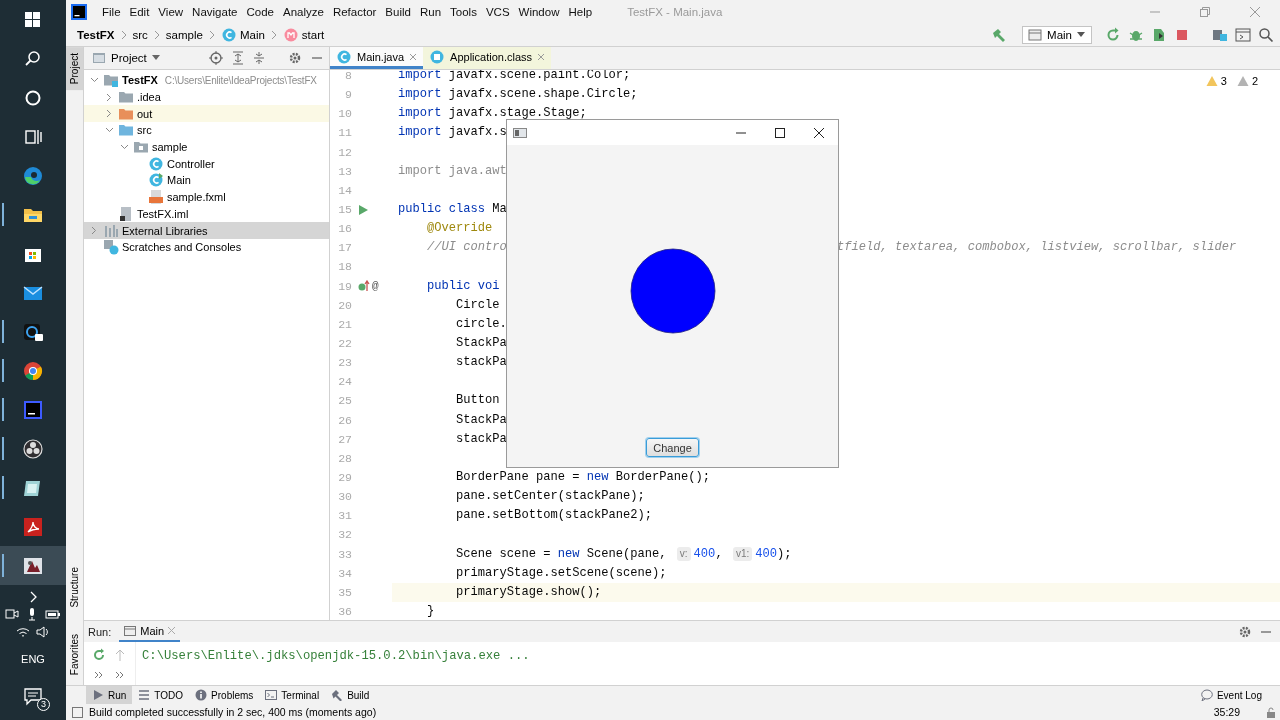 This screenshot has height=720, width=1280. What do you see at coordinates (1159, 35) in the screenshot?
I see `coverage-icon` at bounding box center [1159, 35].